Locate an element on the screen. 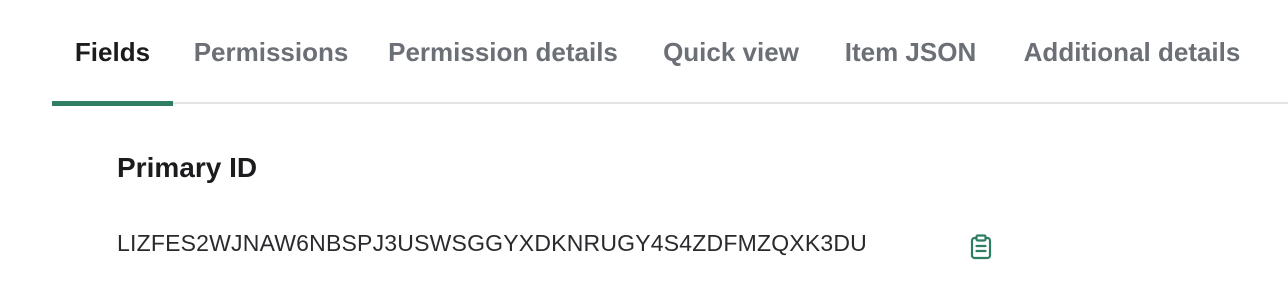 The height and width of the screenshot is (302, 1288). clipboard-icon is located at coordinates (981, 247).